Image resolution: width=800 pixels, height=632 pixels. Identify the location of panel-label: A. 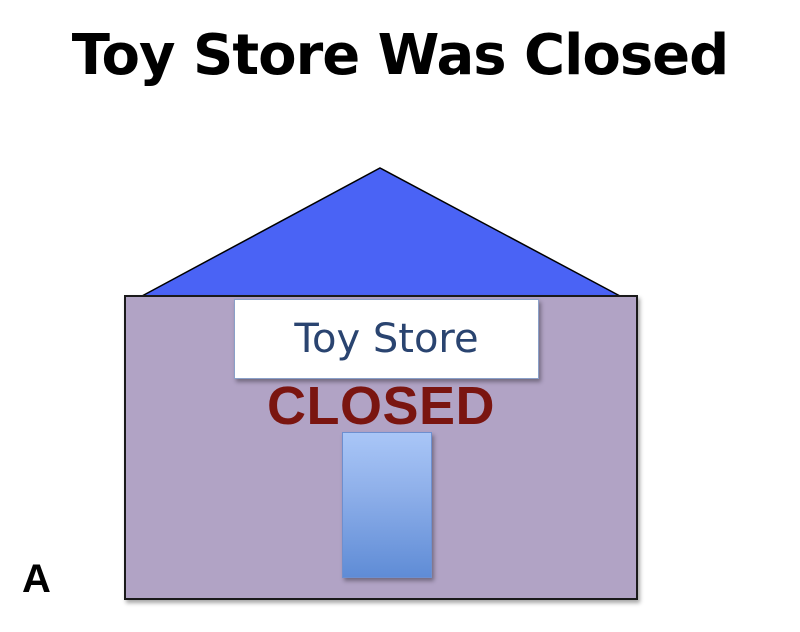
(36, 579).